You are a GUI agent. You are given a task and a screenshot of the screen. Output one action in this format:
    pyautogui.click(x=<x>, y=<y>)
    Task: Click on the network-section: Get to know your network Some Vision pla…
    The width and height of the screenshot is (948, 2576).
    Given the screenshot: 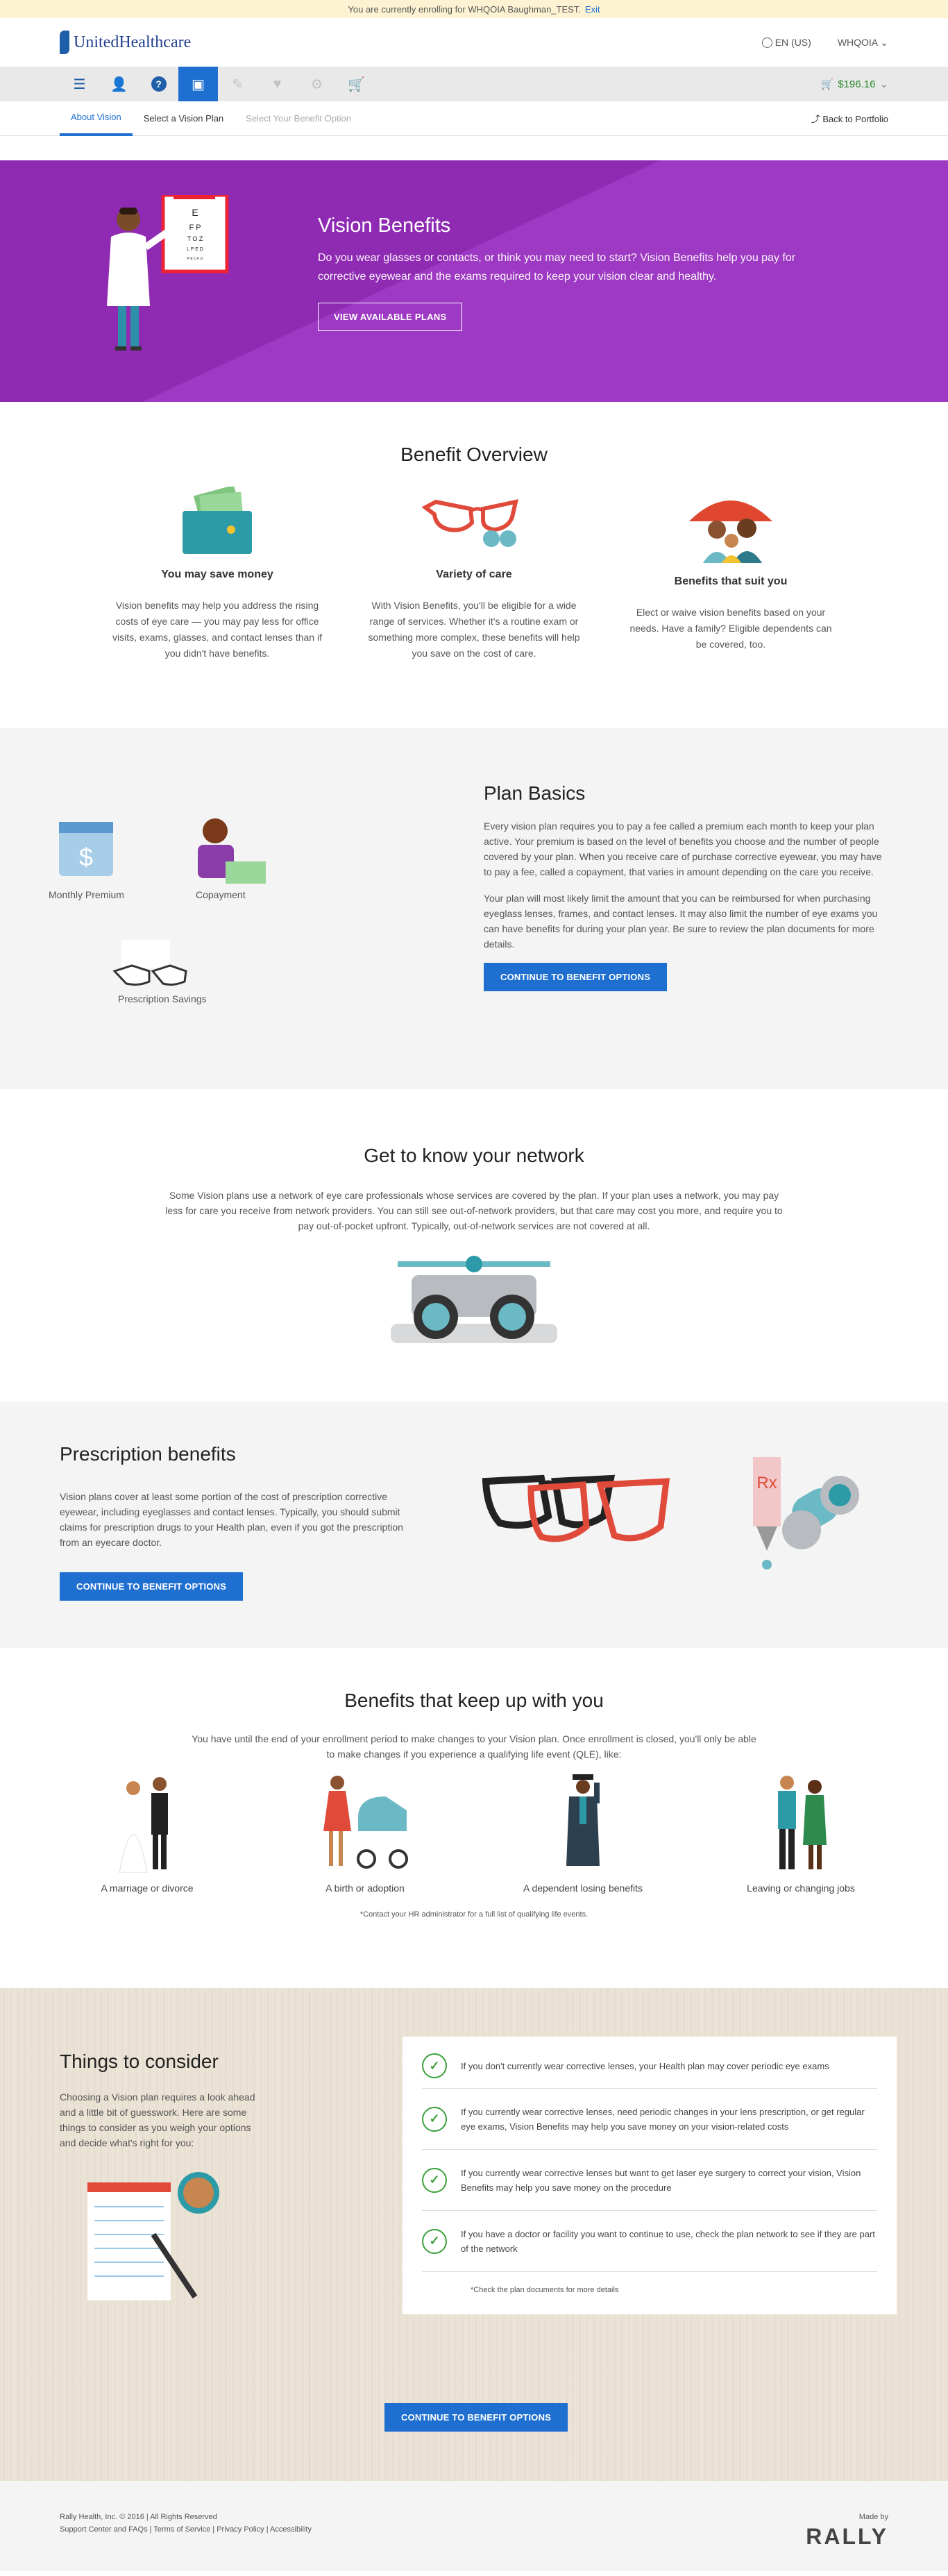 What is the action you would take?
    pyautogui.click(x=474, y=1245)
    